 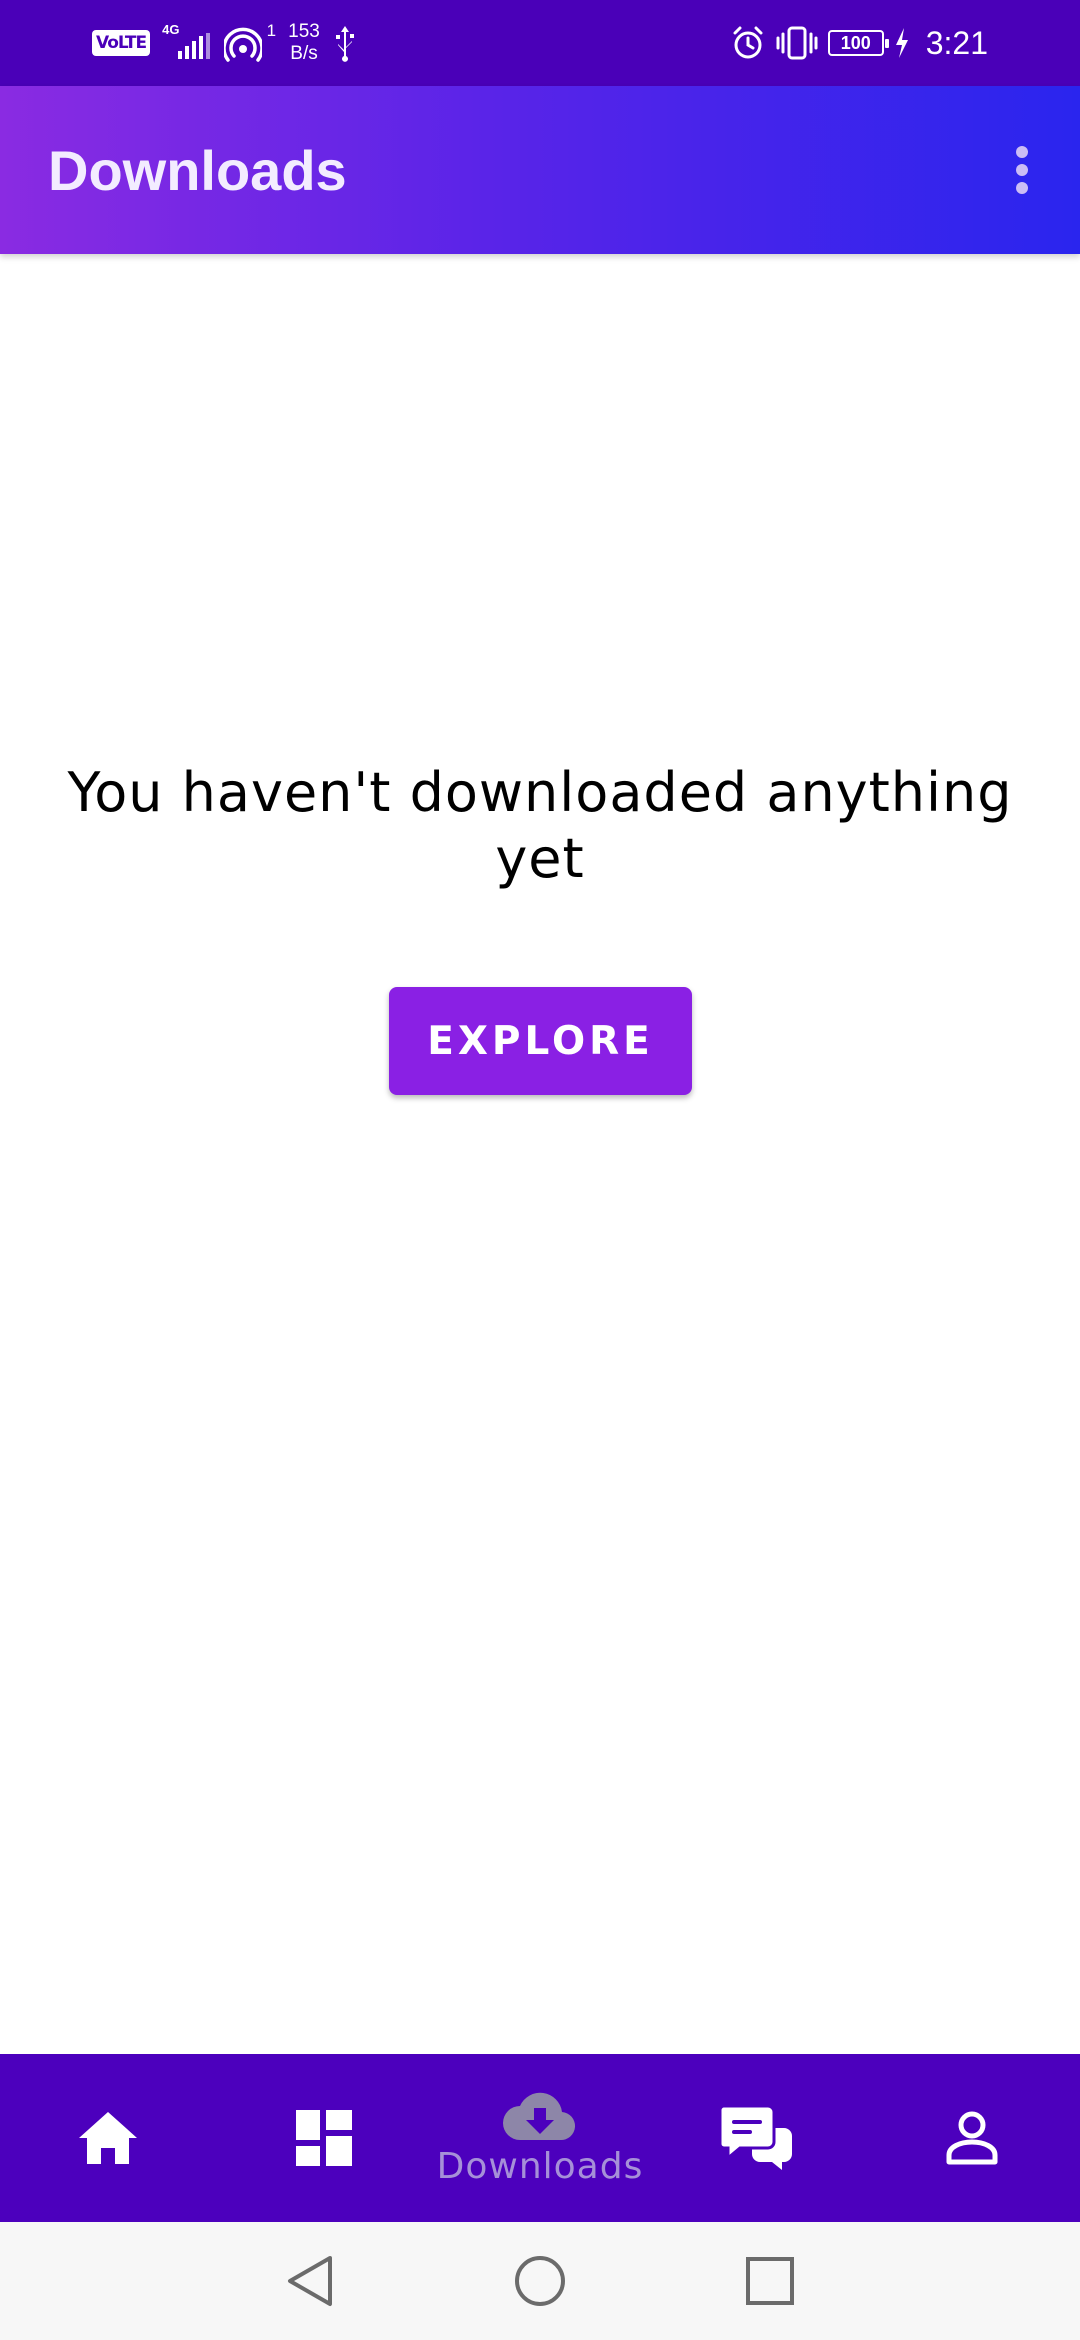 What do you see at coordinates (121, 43) in the screenshot?
I see `volte-badge: VoLTE` at bounding box center [121, 43].